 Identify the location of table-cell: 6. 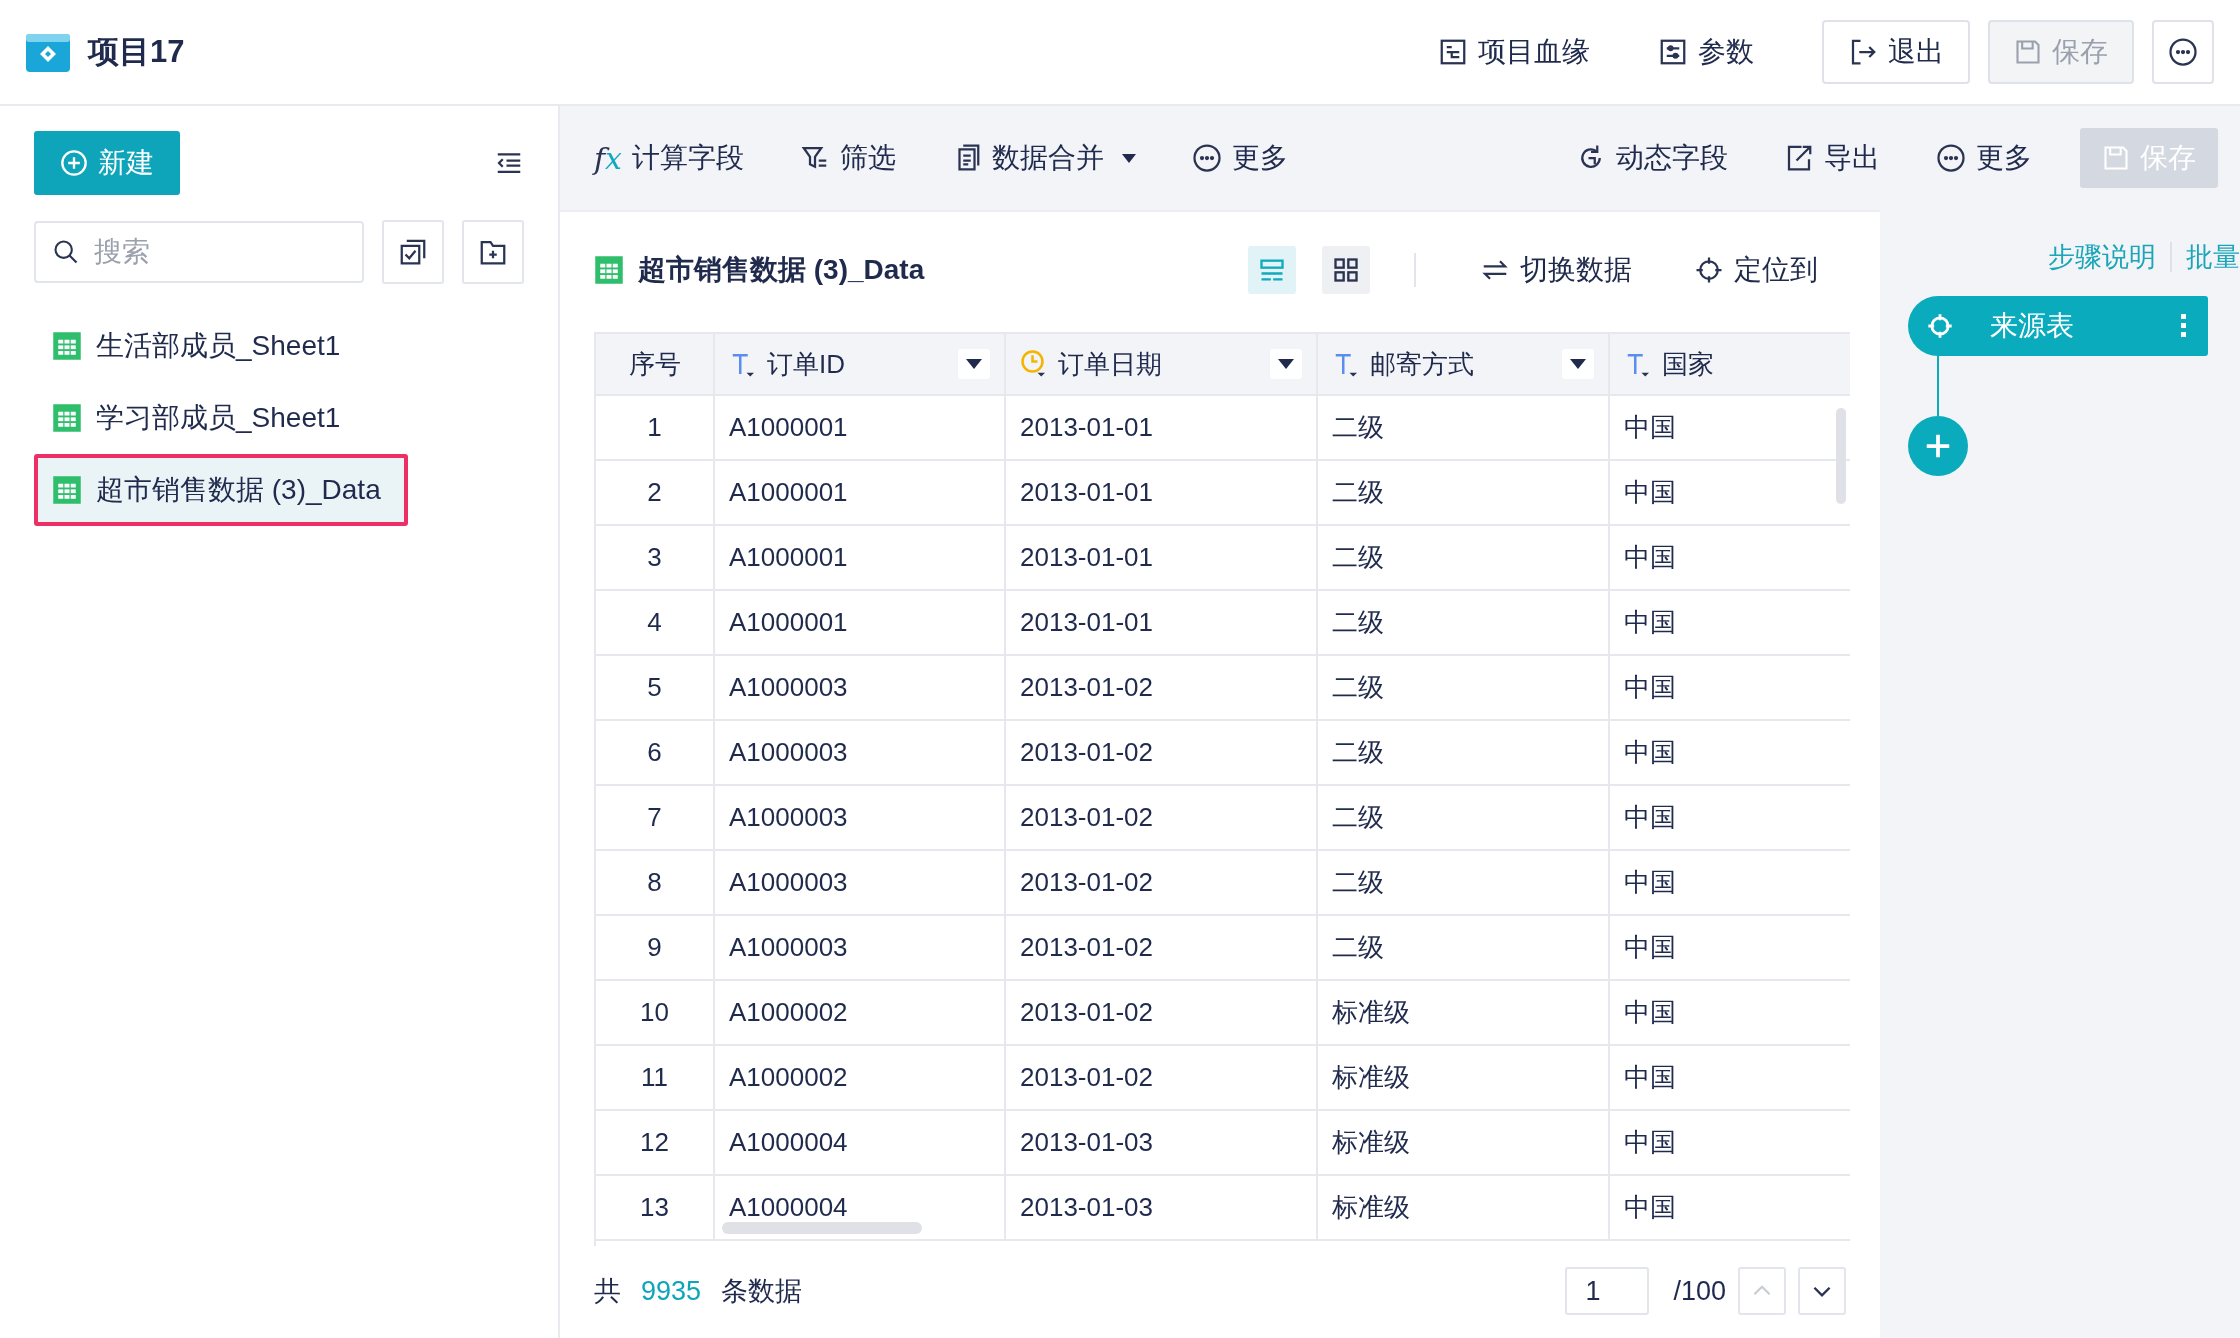
(655, 752).